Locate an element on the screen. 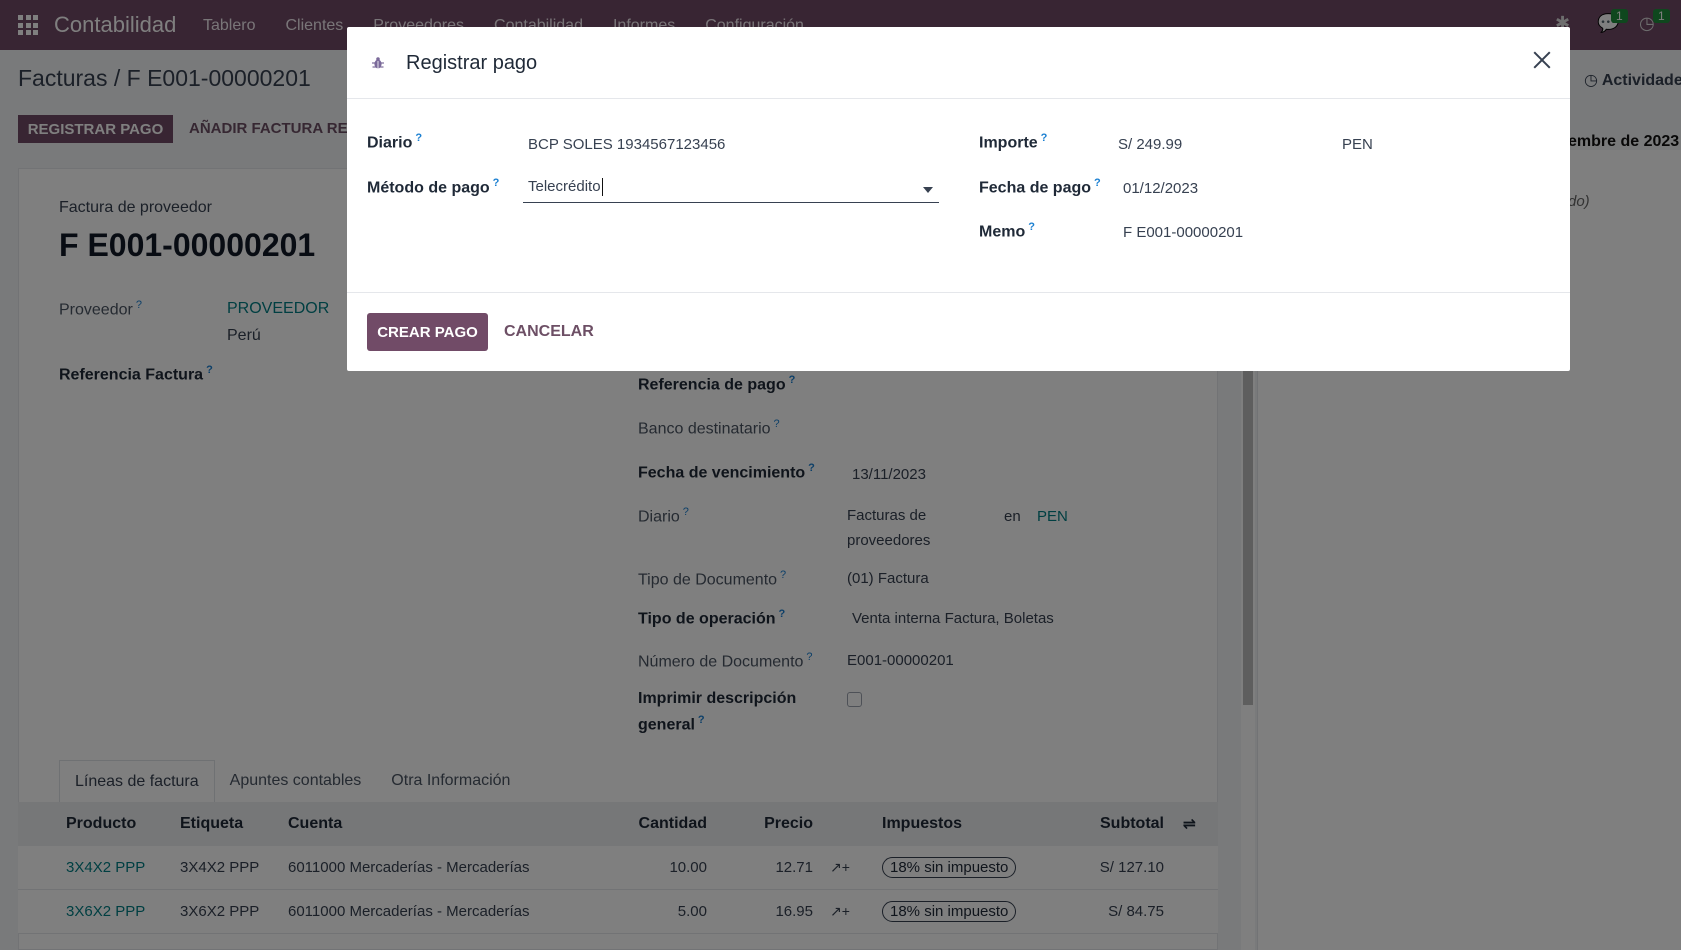 This screenshot has width=1681, height=950. journal-field: BCP SOLES 1934567123456 is located at coordinates (626, 144).